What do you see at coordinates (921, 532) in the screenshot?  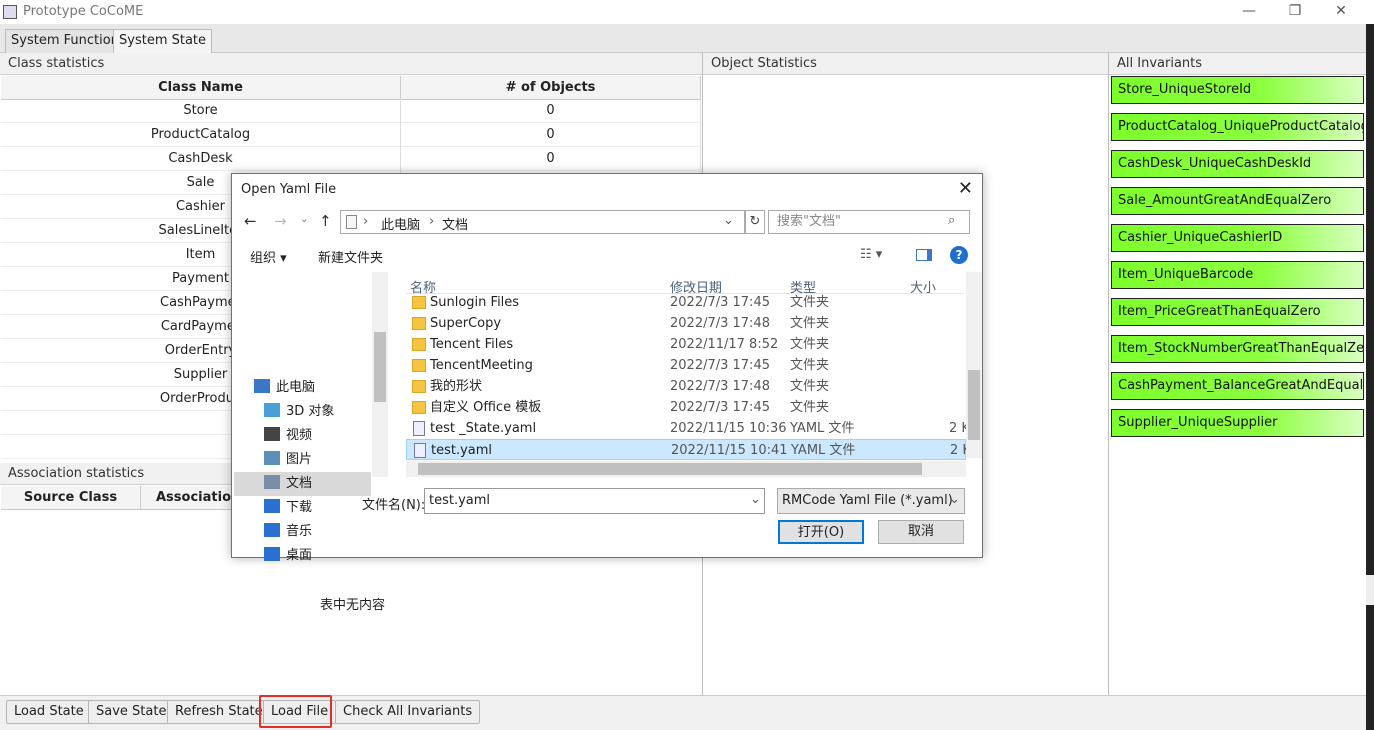 I see `cancel-button: 取消` at bounding box center [921, 532].